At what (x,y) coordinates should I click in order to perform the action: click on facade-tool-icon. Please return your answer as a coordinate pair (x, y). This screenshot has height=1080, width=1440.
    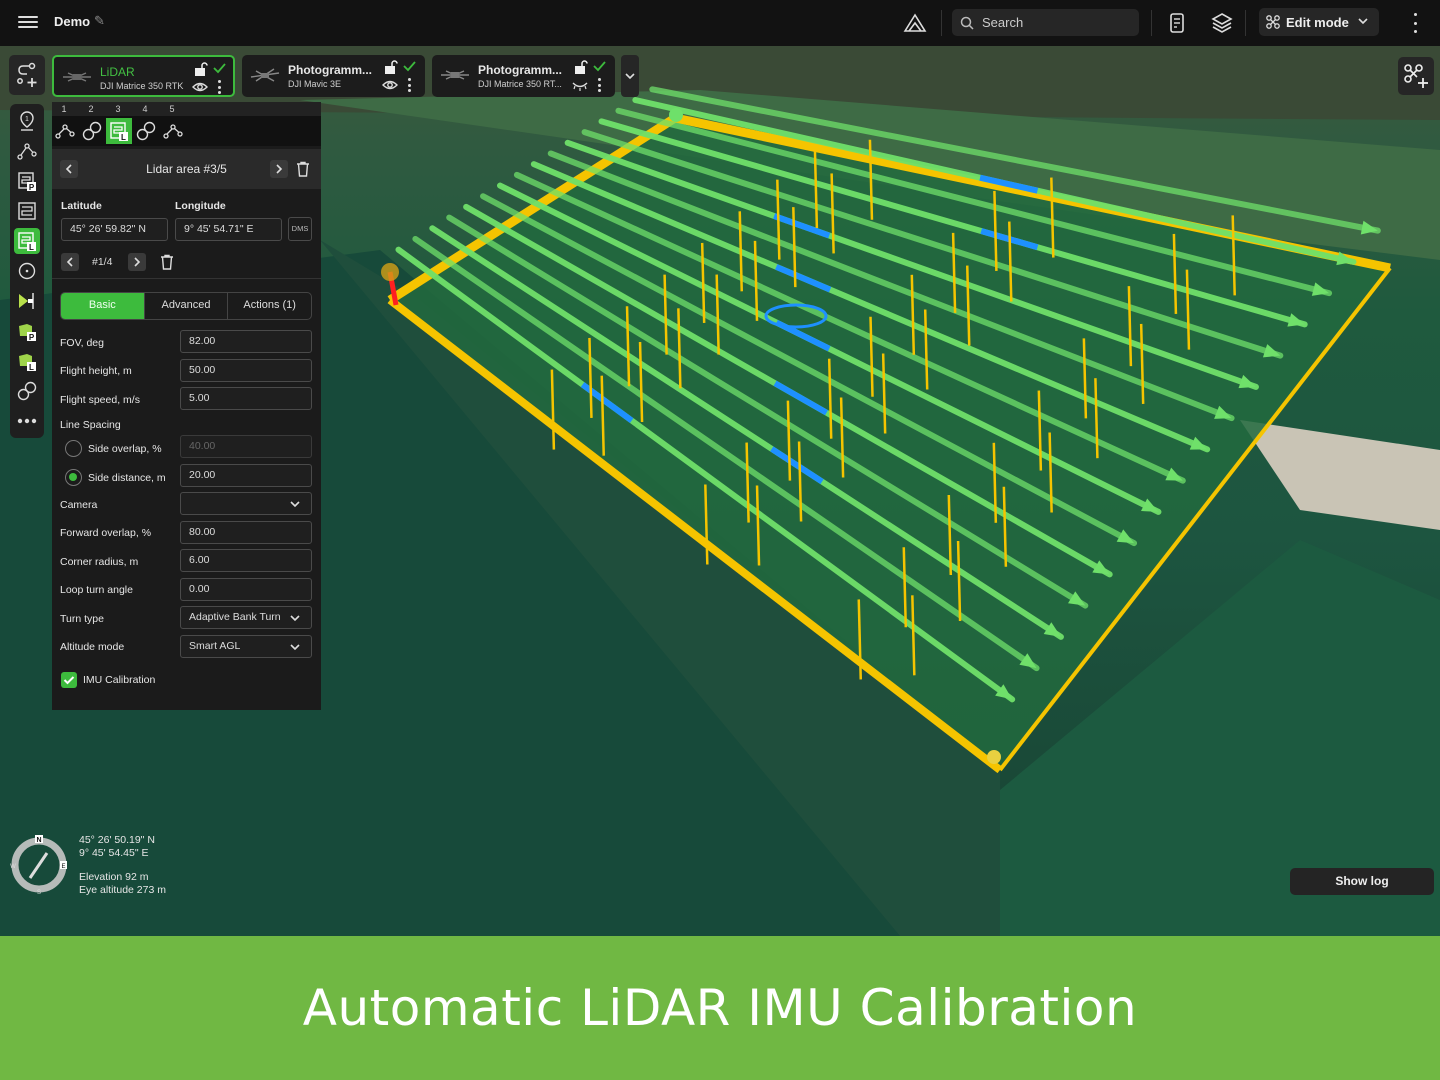
    Looking at the image, I should click on (27, 301).